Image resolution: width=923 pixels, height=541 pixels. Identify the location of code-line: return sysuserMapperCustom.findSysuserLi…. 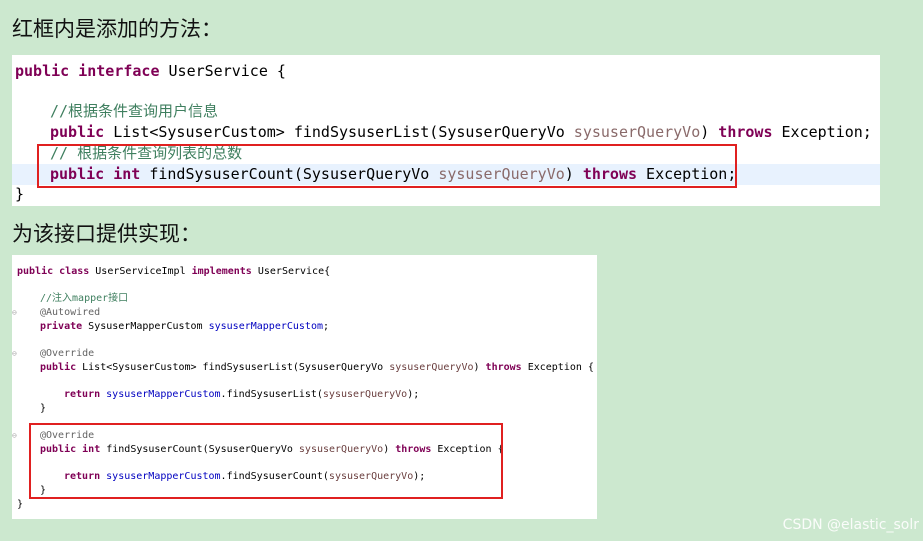
(242, 394).